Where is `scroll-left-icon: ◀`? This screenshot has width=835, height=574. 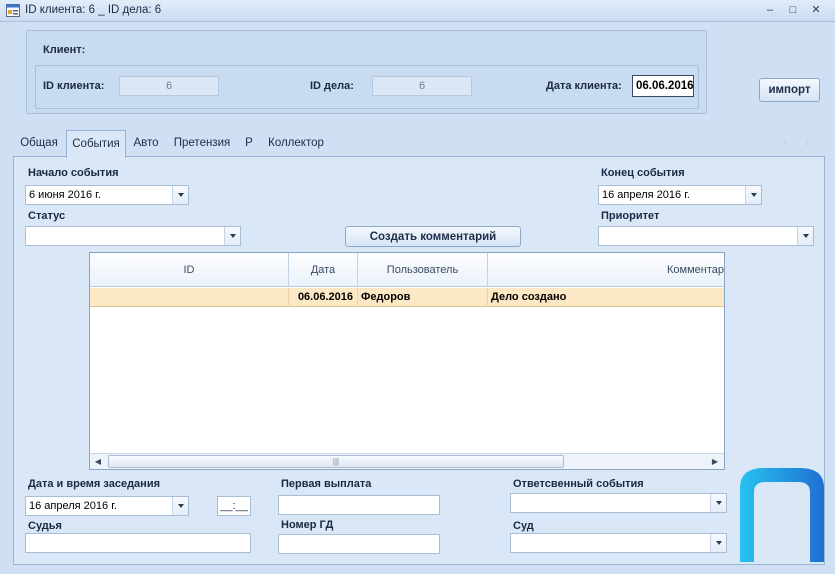 scroll-left-icon: ◀ is located at coordinates (98, 462).